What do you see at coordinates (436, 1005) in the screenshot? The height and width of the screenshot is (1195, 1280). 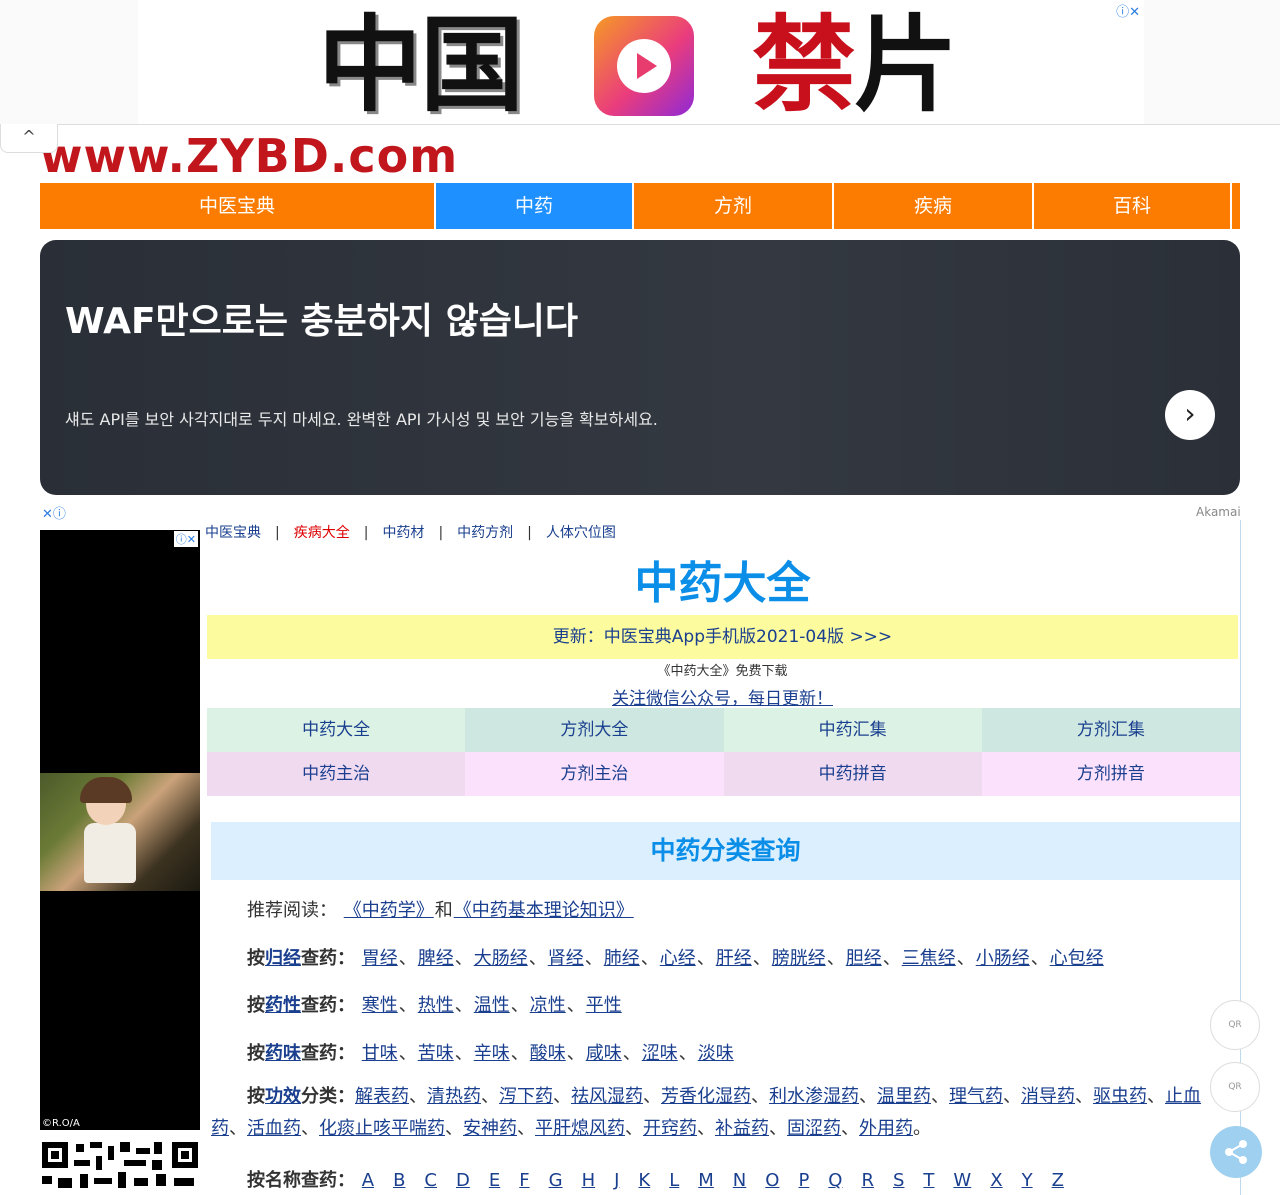 I see `category-link: 热性` at bounding box center [436, 1005].